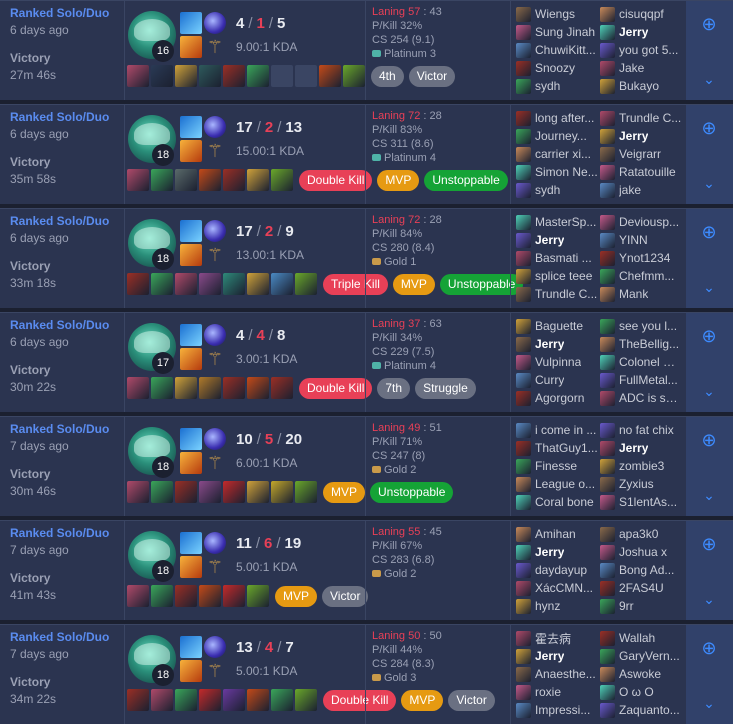  What do you see at coordinates (557, 362) in the screenshot?
I see `player-entry: Vulpinna` at bounding box center [557, 362].